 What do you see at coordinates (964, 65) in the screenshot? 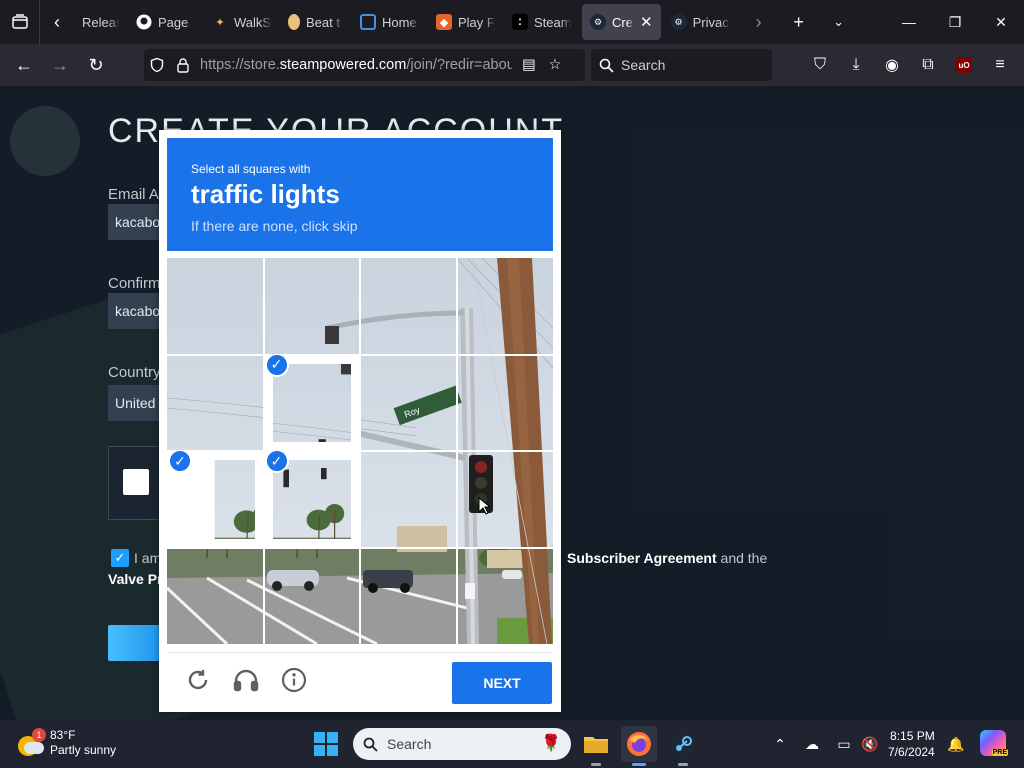
I see `ublock-button: uO` at bounding box center [964, 65].